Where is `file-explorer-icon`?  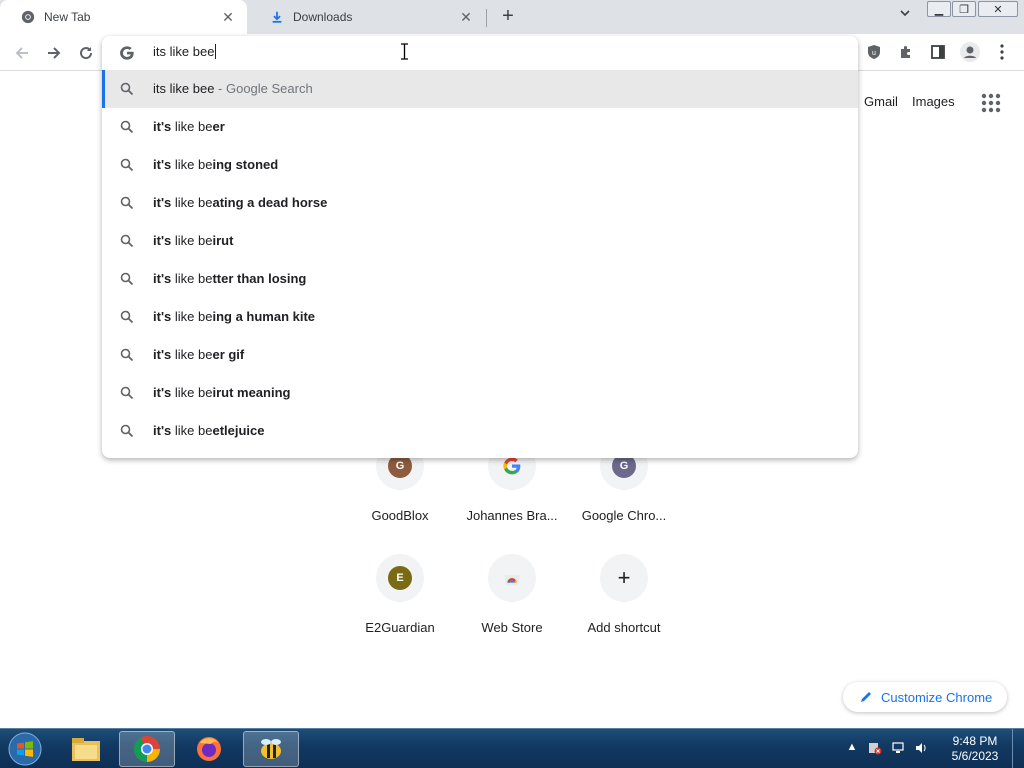 file-explorer-icon is located at coordinates (86, 749).